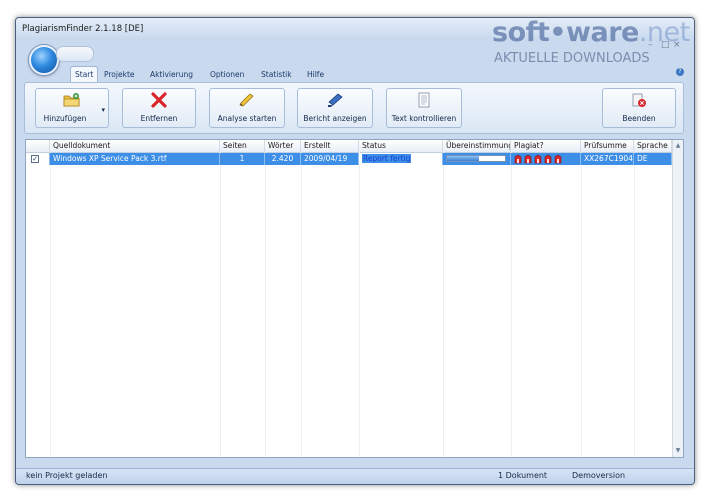 Image resolution: width=711 pixels, height=500 pixels. What do you see at coordinates (678, 146) in the screenshot?
I see `scroll-up-icon: ▲` at bounding box center [678, 146].